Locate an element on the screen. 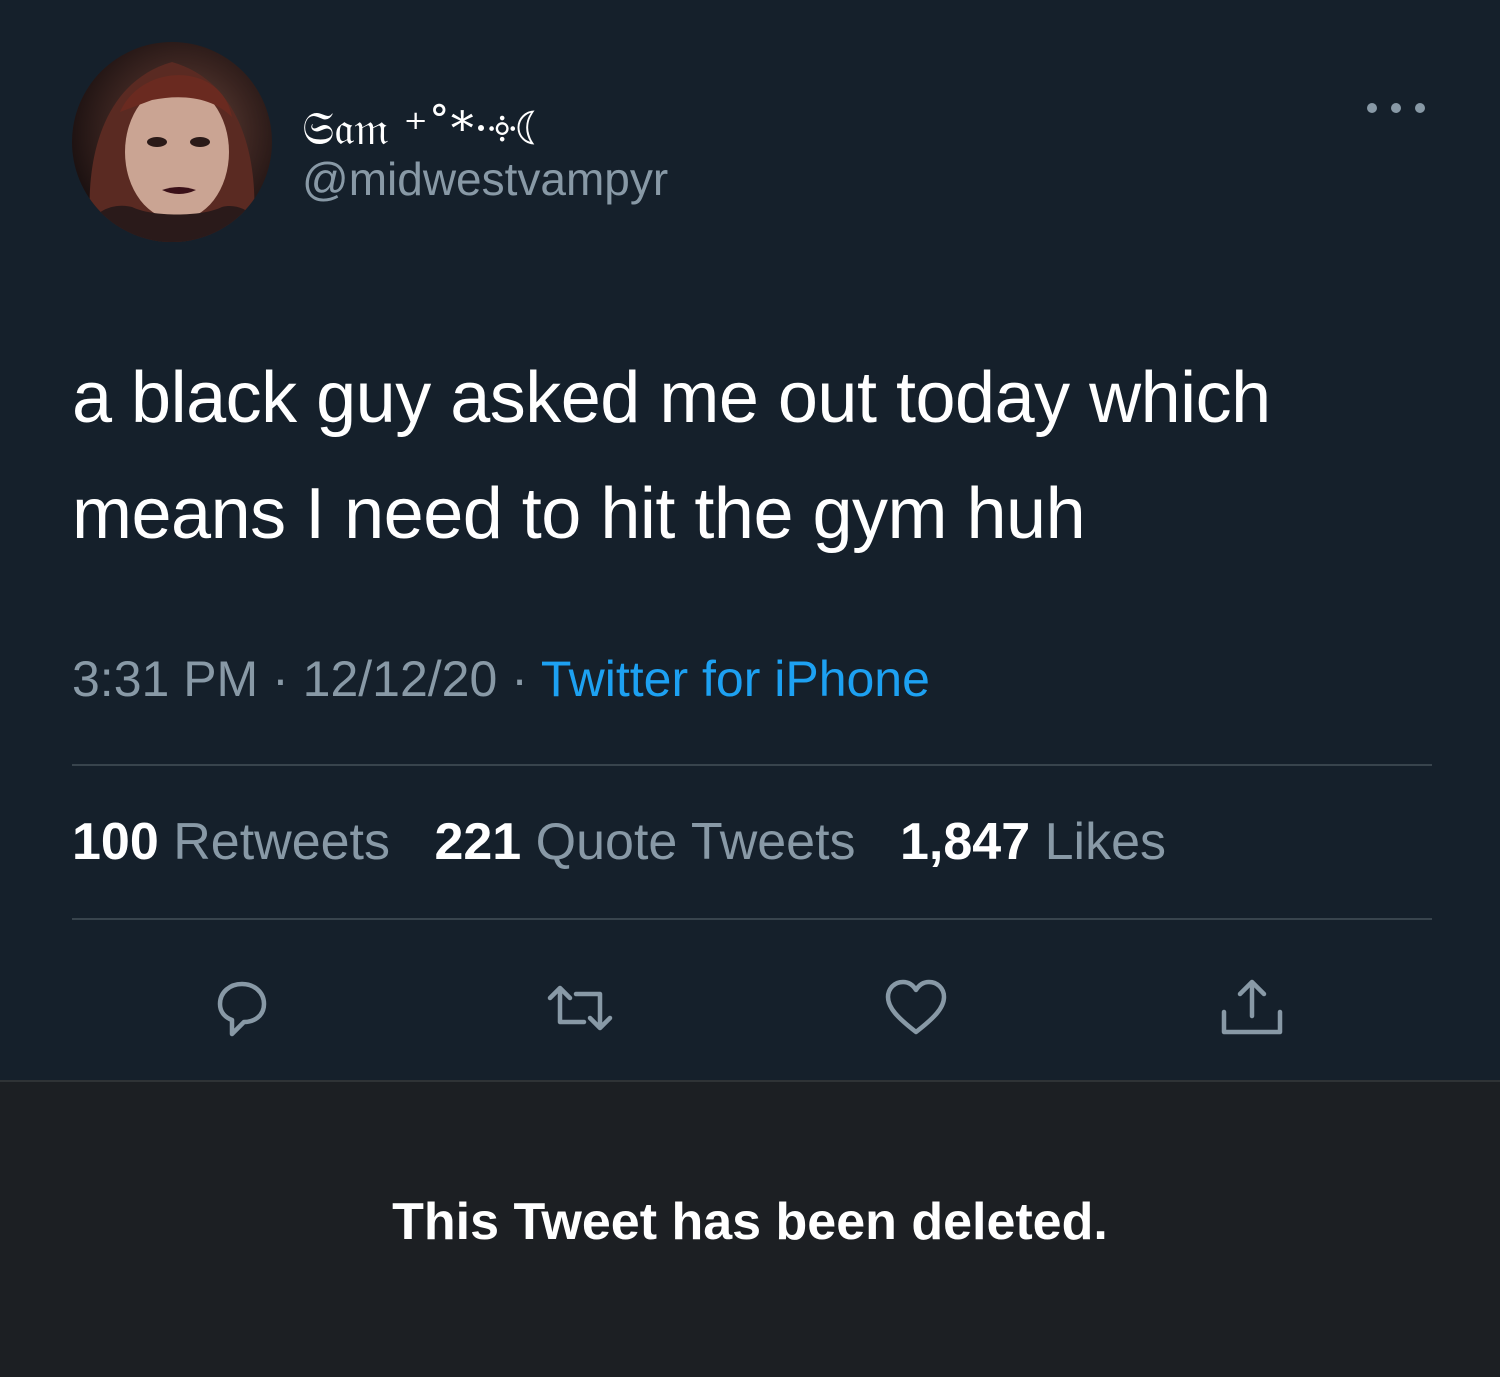  share-icon is located at coordinates (1252, 1008).